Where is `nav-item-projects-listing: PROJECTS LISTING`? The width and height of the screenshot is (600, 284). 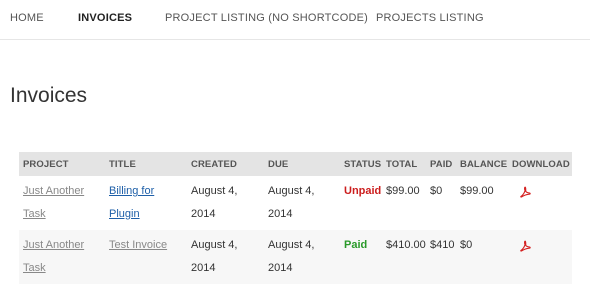 nav-item-projects-listing: PROJECTS LISTING is located at coordinates (430, 18).